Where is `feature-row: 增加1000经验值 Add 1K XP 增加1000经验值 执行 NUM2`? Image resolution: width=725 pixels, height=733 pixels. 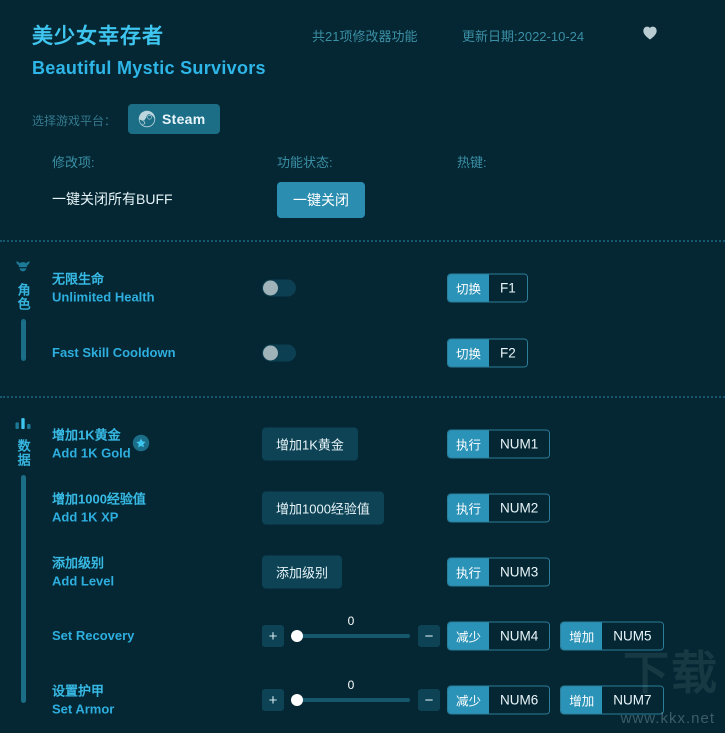 feature-row: 增加1000经验值 Add 1K XP 增加1000经验值 执行 NUM2 is located at coordinates (362, 508).